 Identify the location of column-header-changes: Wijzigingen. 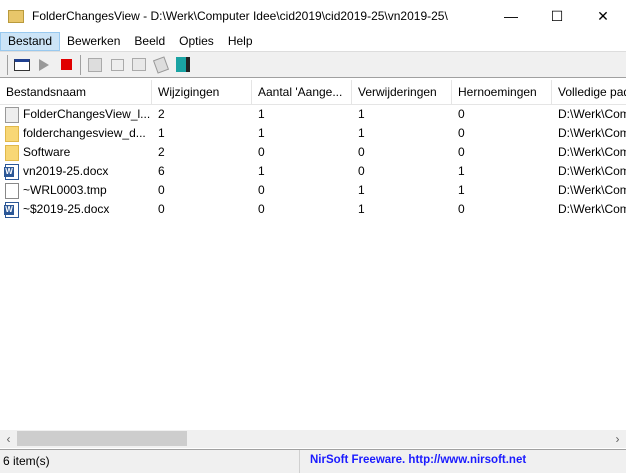
(202, 92).